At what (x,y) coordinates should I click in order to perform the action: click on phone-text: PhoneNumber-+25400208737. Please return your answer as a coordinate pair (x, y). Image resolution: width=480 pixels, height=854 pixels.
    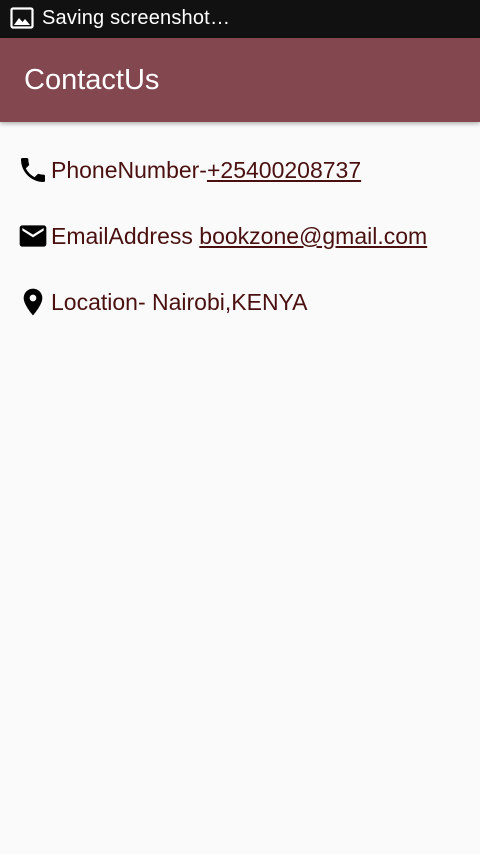
    Looking at the image, I should click on (206, 170).